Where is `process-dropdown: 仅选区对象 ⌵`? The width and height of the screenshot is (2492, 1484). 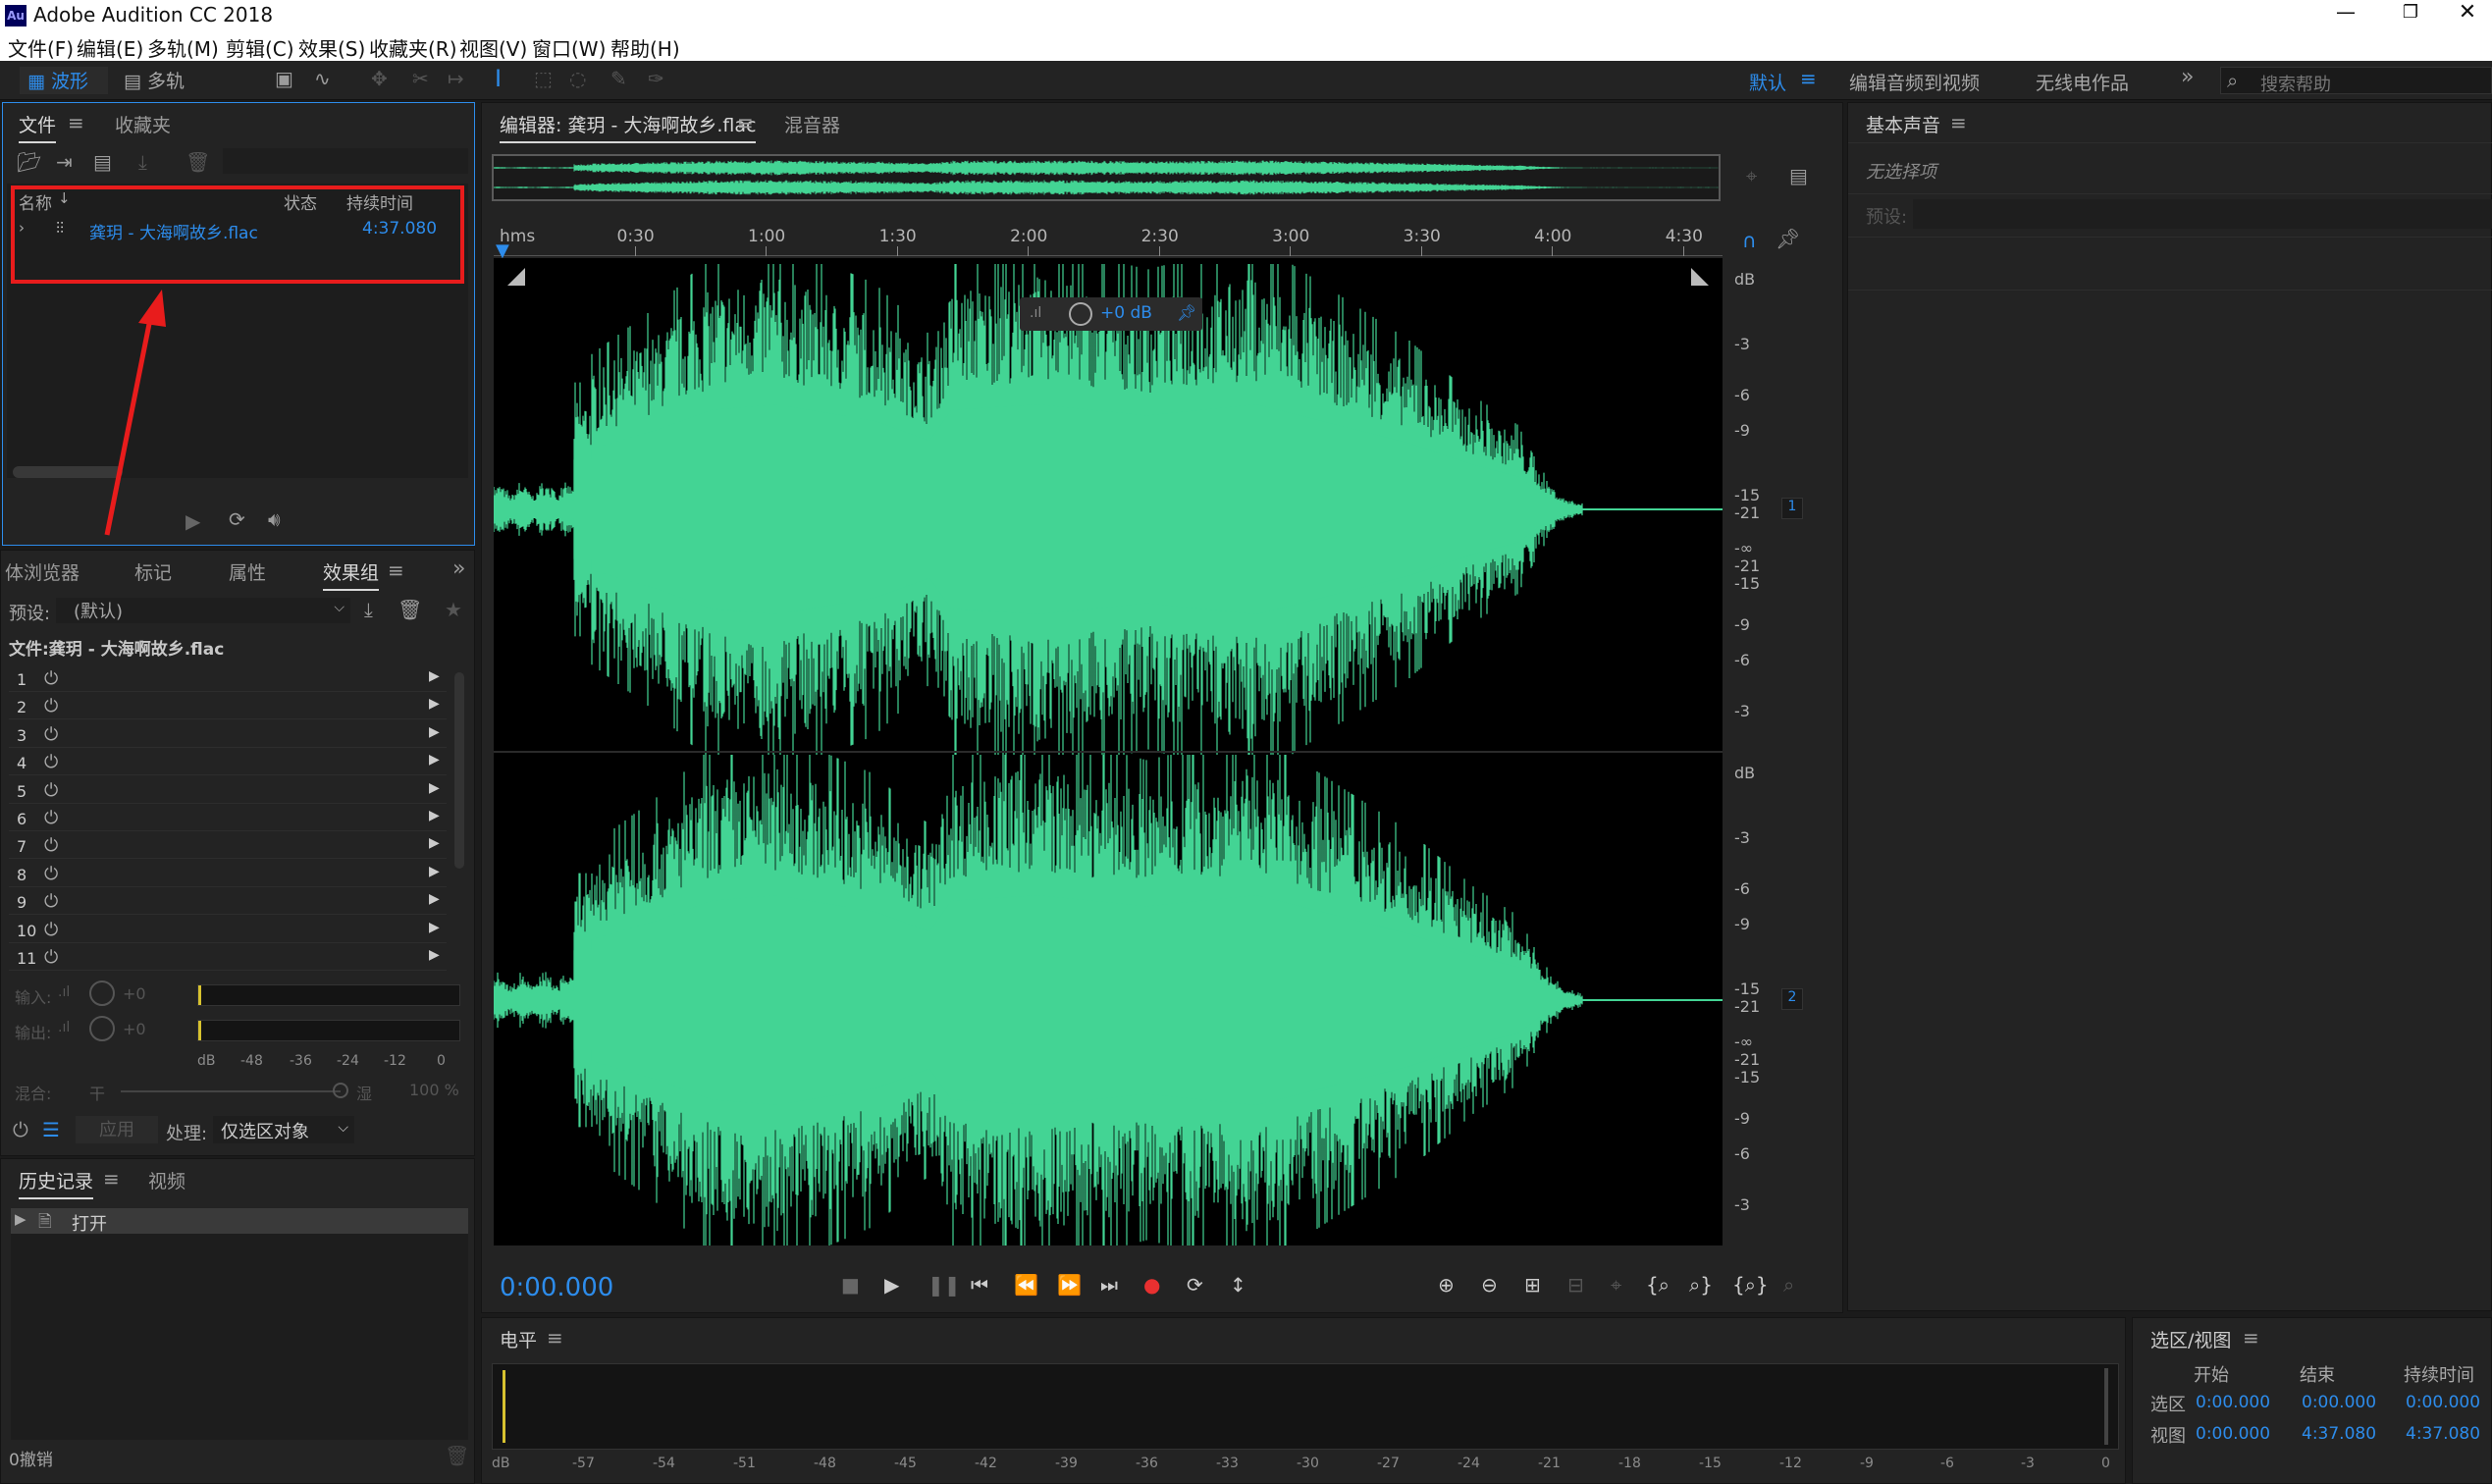
process-dropdown: 仅选区对象 ⌵ is located at coordinates (283, 1129).